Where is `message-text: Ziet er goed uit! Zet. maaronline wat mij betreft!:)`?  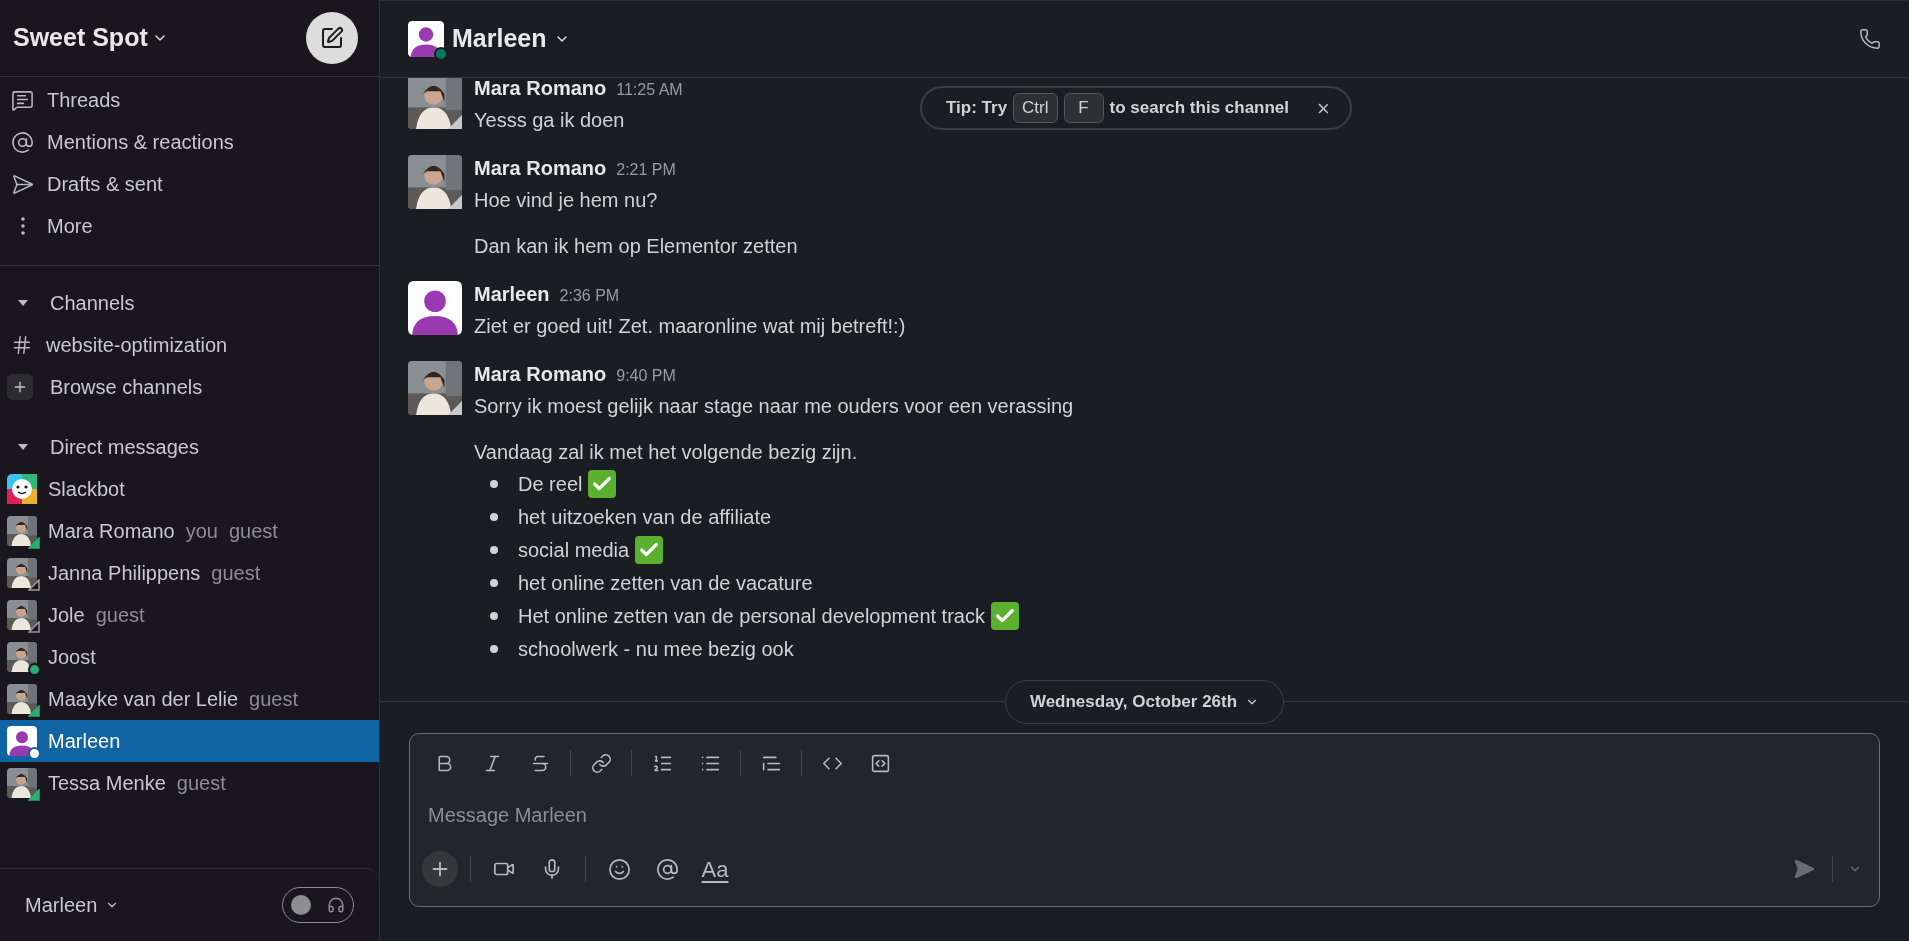 message-text: Ziet er goed uit! Zet. maaronline wat mij betreft!:) is located at coordinates (690, 326).